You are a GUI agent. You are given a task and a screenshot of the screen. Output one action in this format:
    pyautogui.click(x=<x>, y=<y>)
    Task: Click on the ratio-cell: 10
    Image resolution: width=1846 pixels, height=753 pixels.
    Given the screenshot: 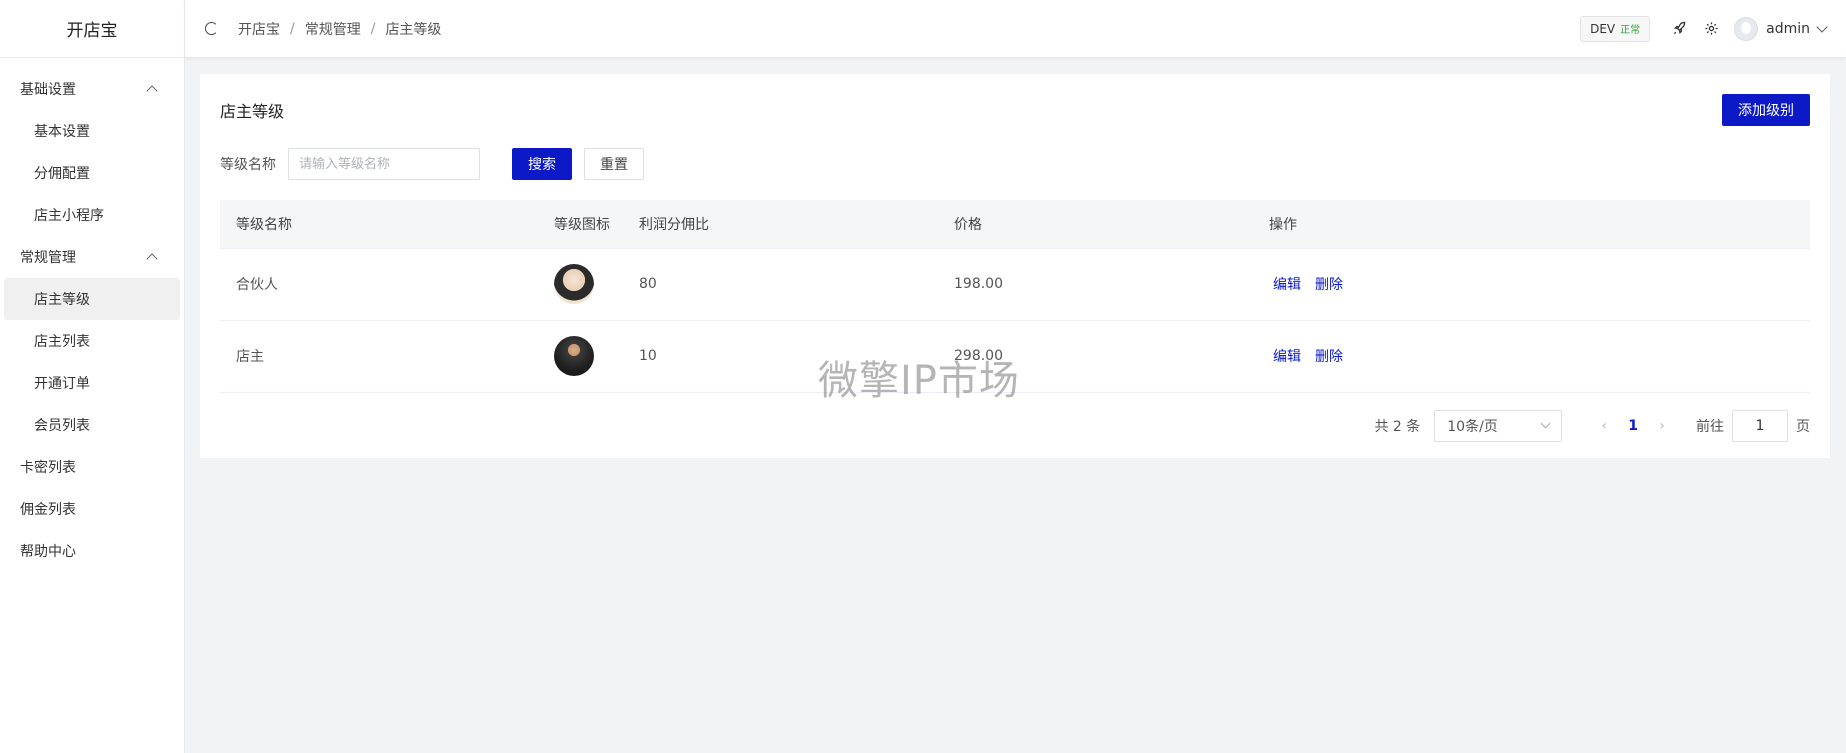 What is the action you would take?
    pyautogui.click(x=780, y=356)
    